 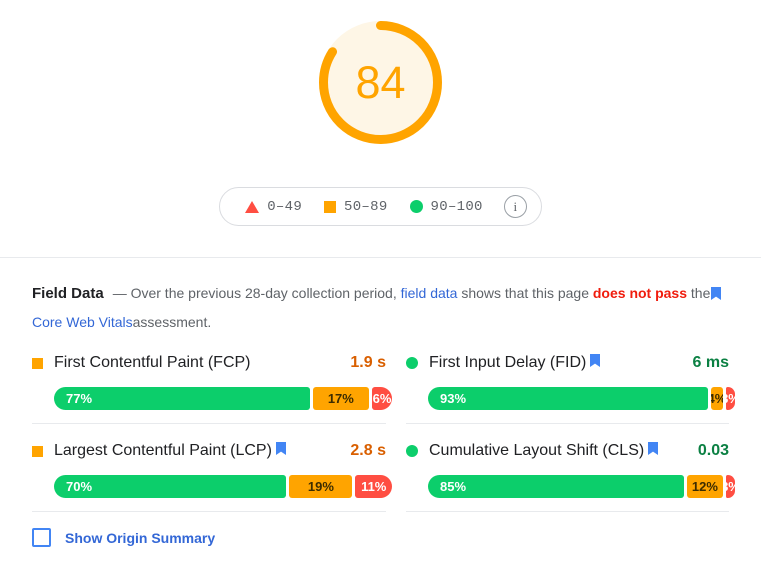 I want to click on bar-segment-poor: 6%, so click(x=382, y=398).